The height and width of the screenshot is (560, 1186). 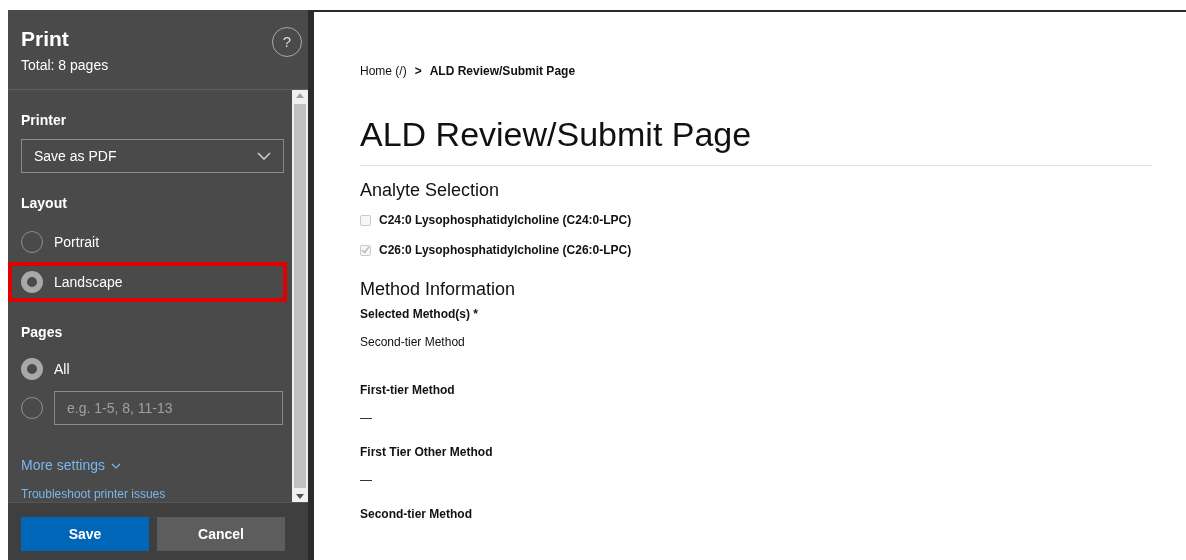 I want to click on field-label: First Tier Other Method, so click(x=427, y=452).